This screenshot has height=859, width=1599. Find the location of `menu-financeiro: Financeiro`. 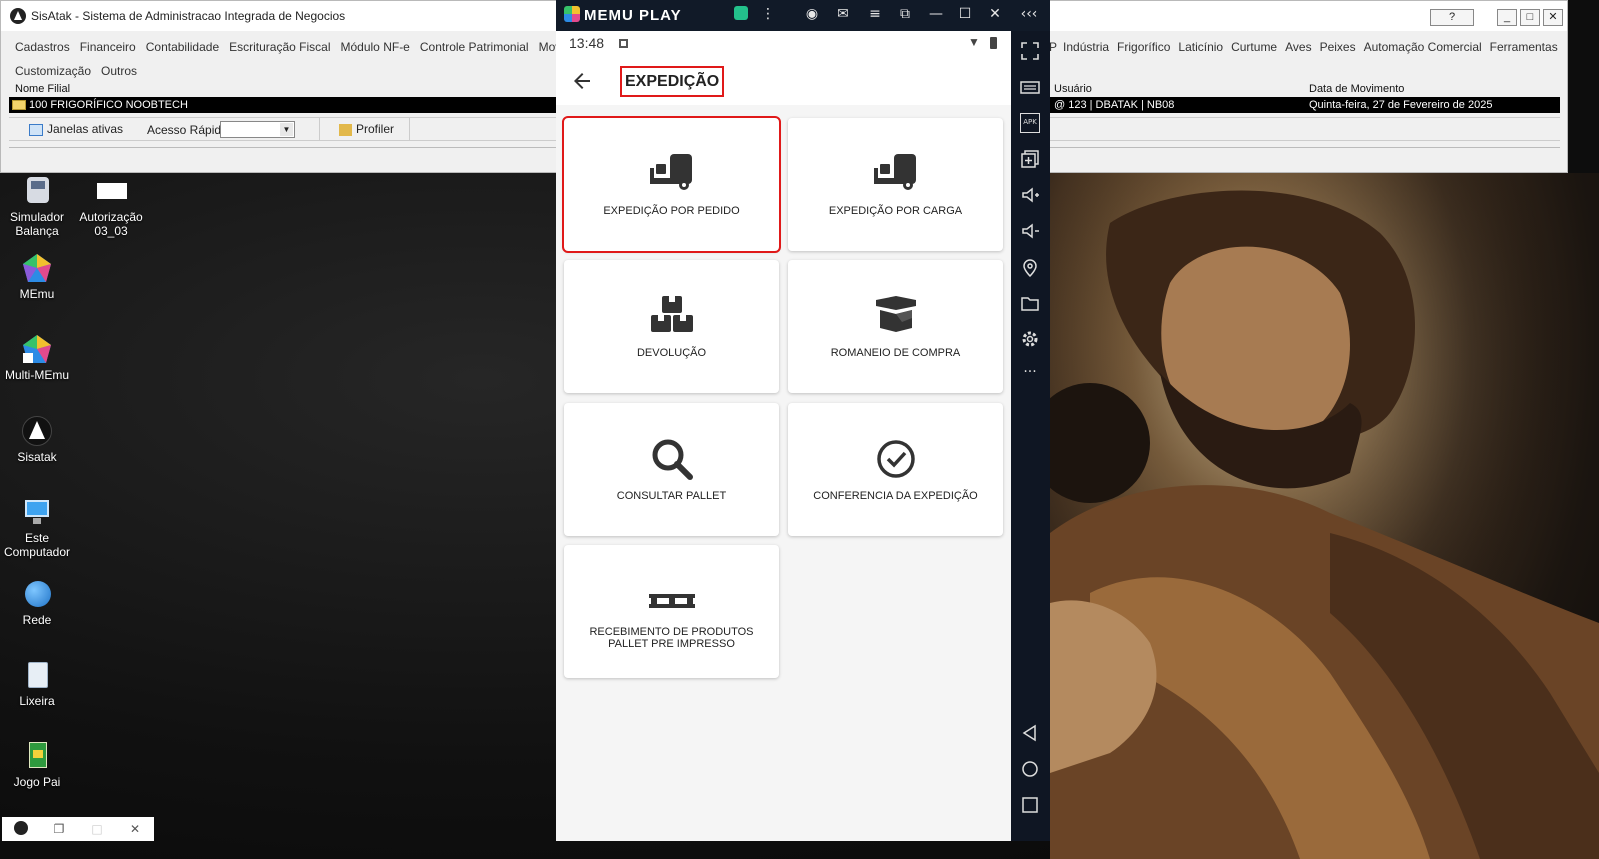

menu-financeiro: Financeiro is located at coordinates (108, 47).